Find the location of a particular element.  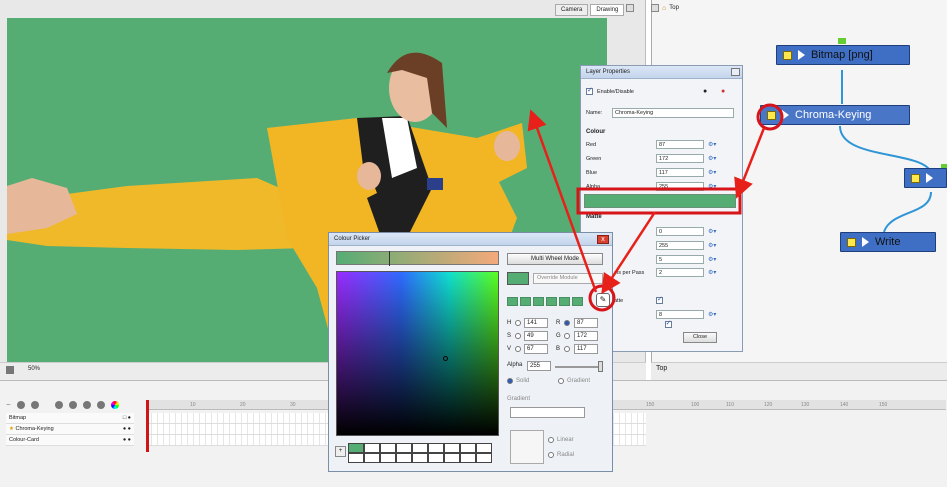

expand-swatches-button: + is located at coordinates (340, 451).